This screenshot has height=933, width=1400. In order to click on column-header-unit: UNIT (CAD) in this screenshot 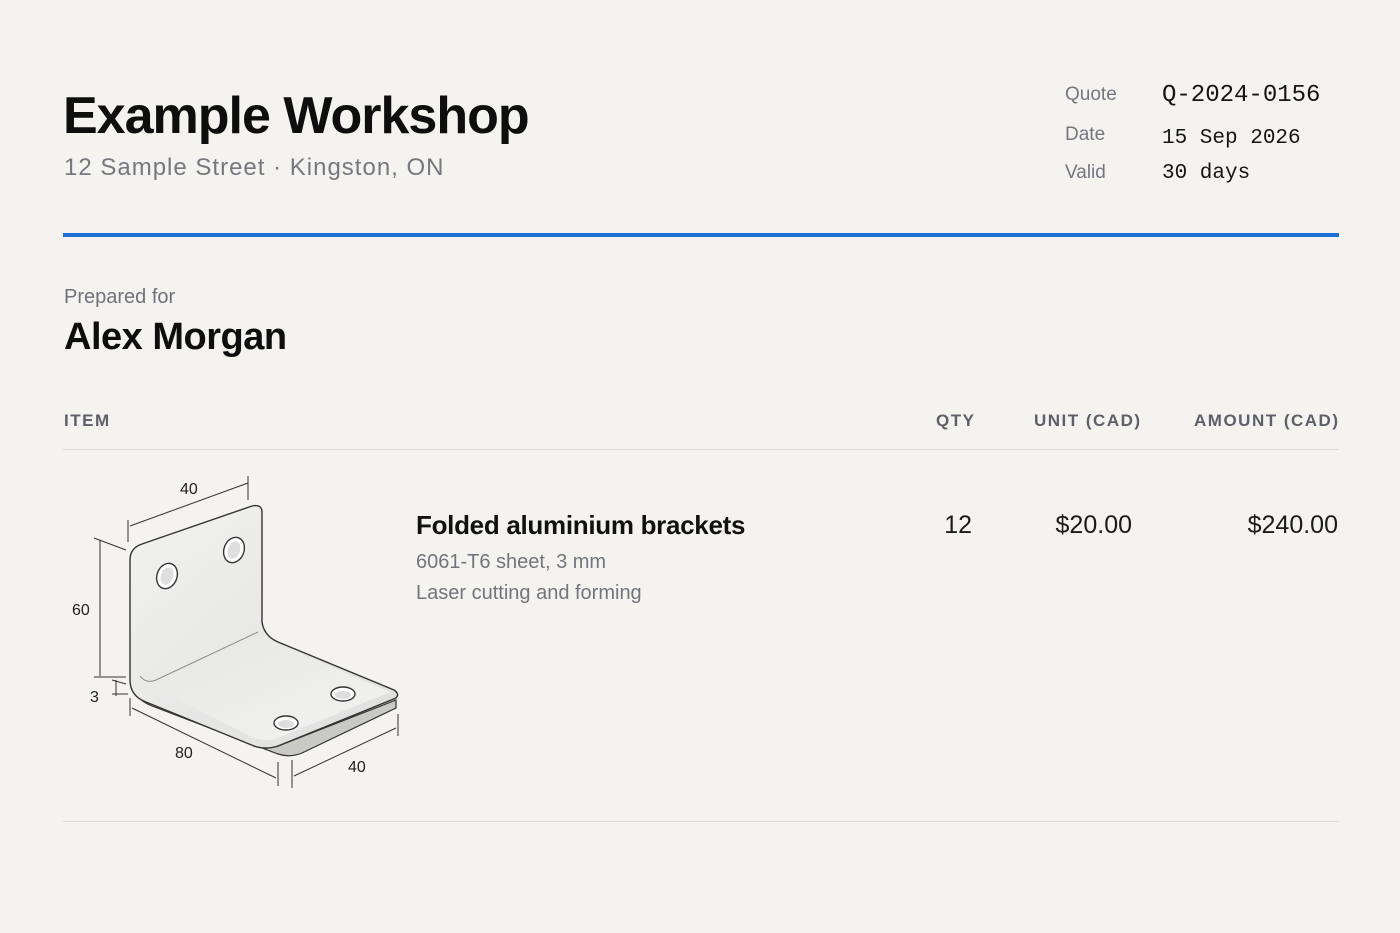, I will do `click(1088, 420)`.